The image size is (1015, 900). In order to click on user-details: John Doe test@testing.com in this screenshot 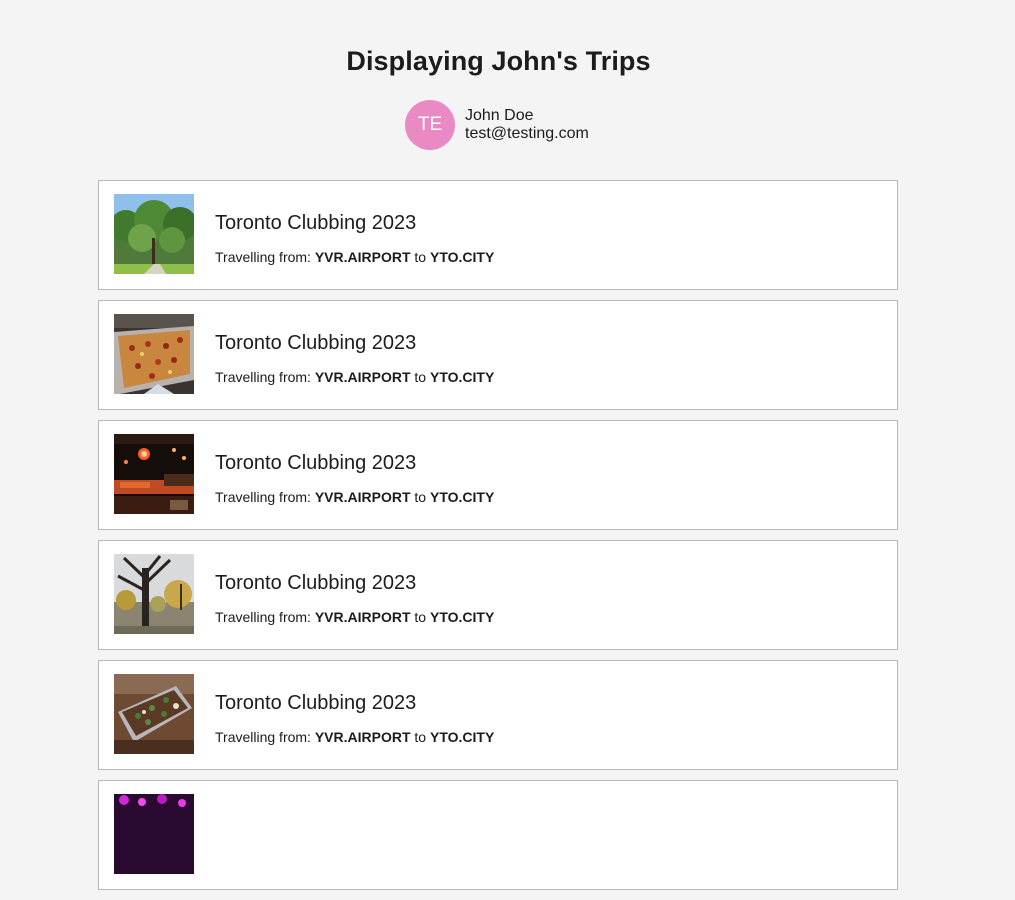, I will do `click(527, 125)`.